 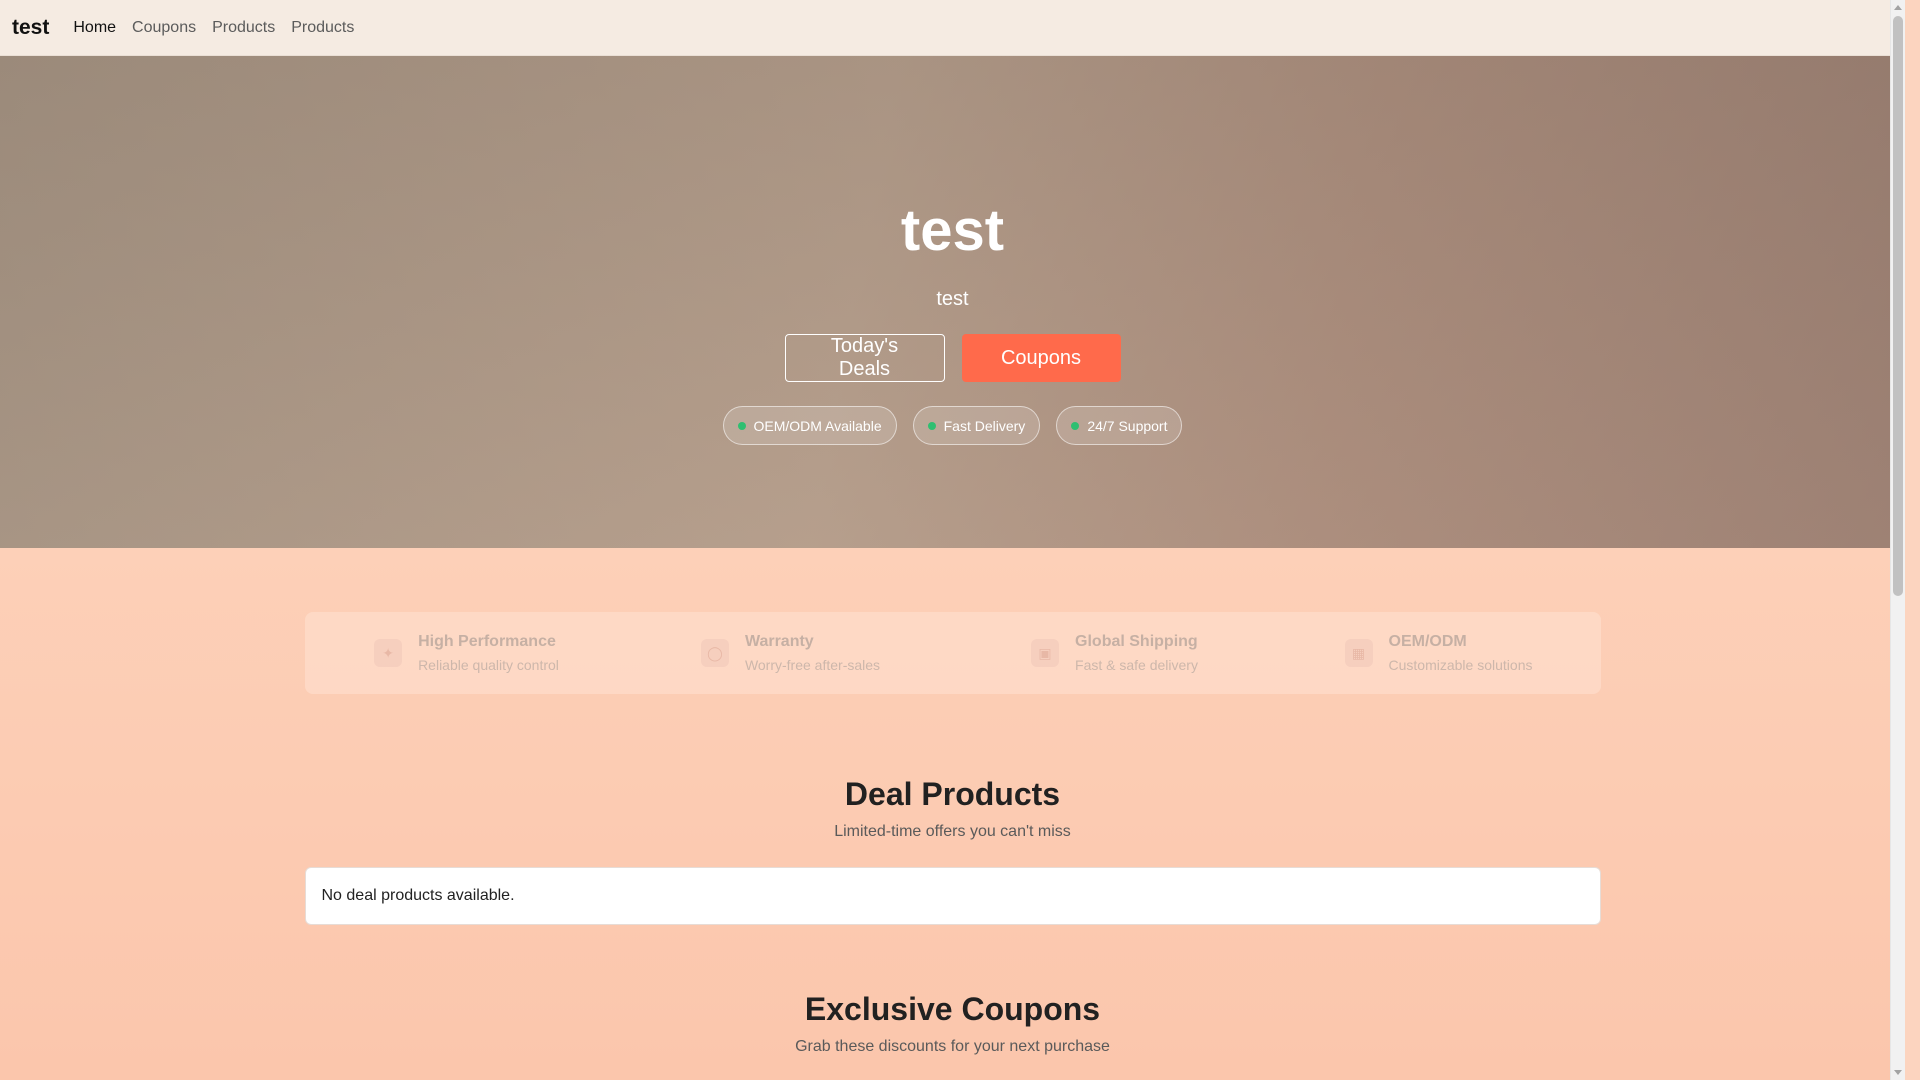 I want to click on coupons-section-title: Exclusive Coupons, so click(x=952, y=1009).